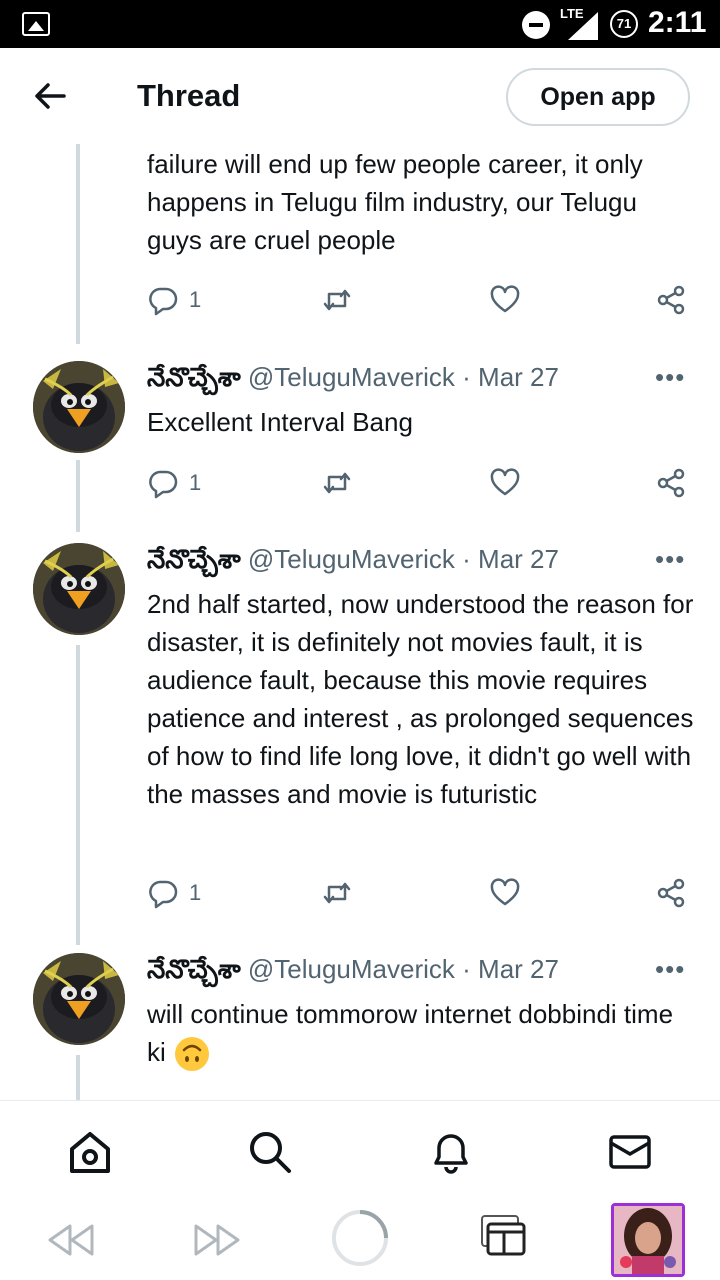  I want to click on browser-toolbar, so click(360, 1241).